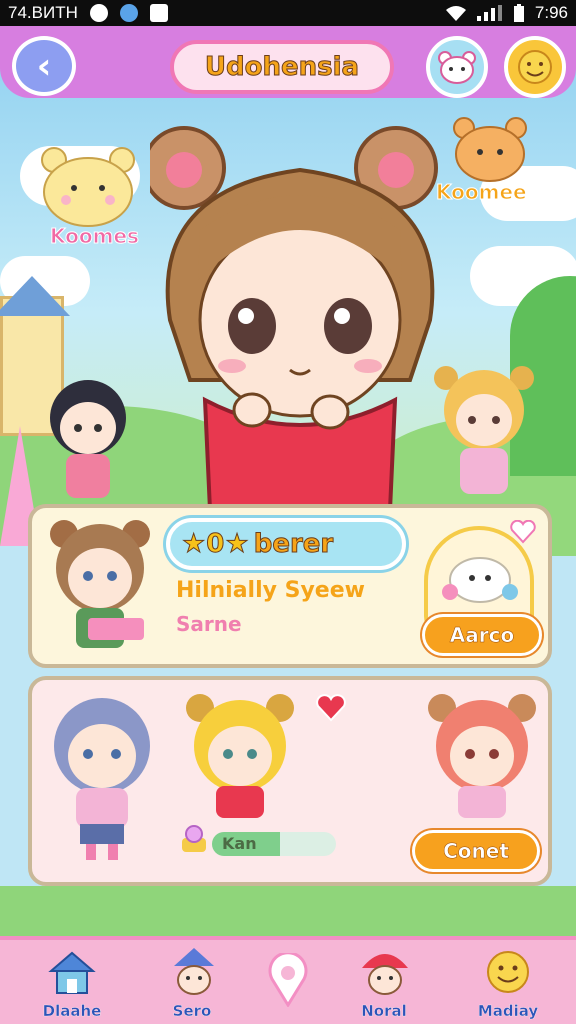 The height and width of the screenshot is (1024, 576). Describe the element at coordinates (158, 13) in the screenshot. I see `camera-icon` at that location.